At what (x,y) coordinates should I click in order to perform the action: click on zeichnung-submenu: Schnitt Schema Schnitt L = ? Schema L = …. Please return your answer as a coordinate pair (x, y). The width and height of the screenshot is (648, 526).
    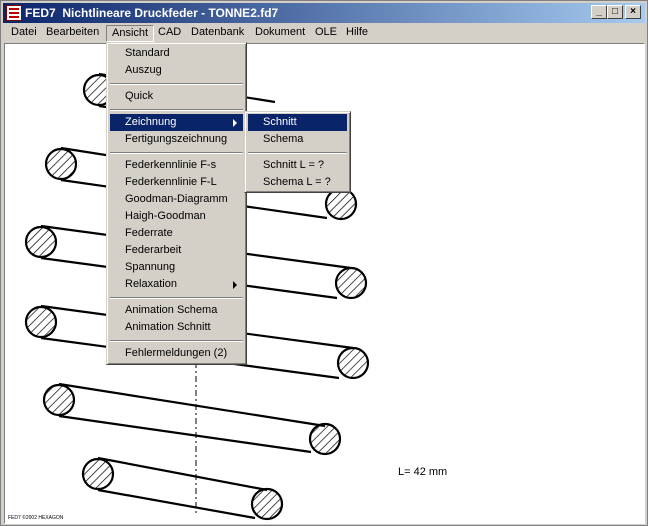
    Looking at the image, I should click on (297, 152).